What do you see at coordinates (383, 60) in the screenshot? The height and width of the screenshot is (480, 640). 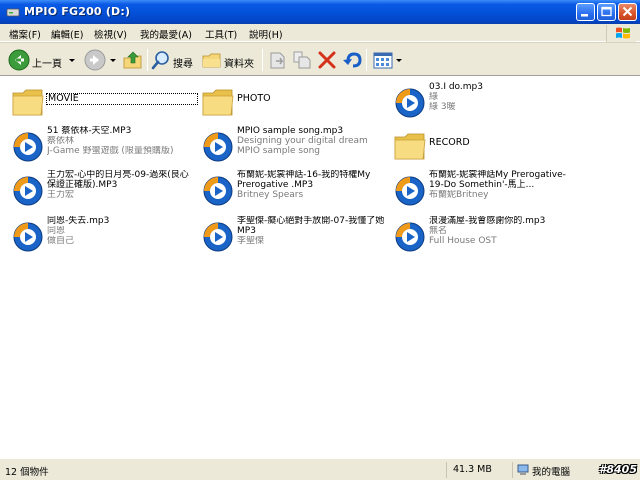 I see `views-icon` at bounding box center [383, 60].